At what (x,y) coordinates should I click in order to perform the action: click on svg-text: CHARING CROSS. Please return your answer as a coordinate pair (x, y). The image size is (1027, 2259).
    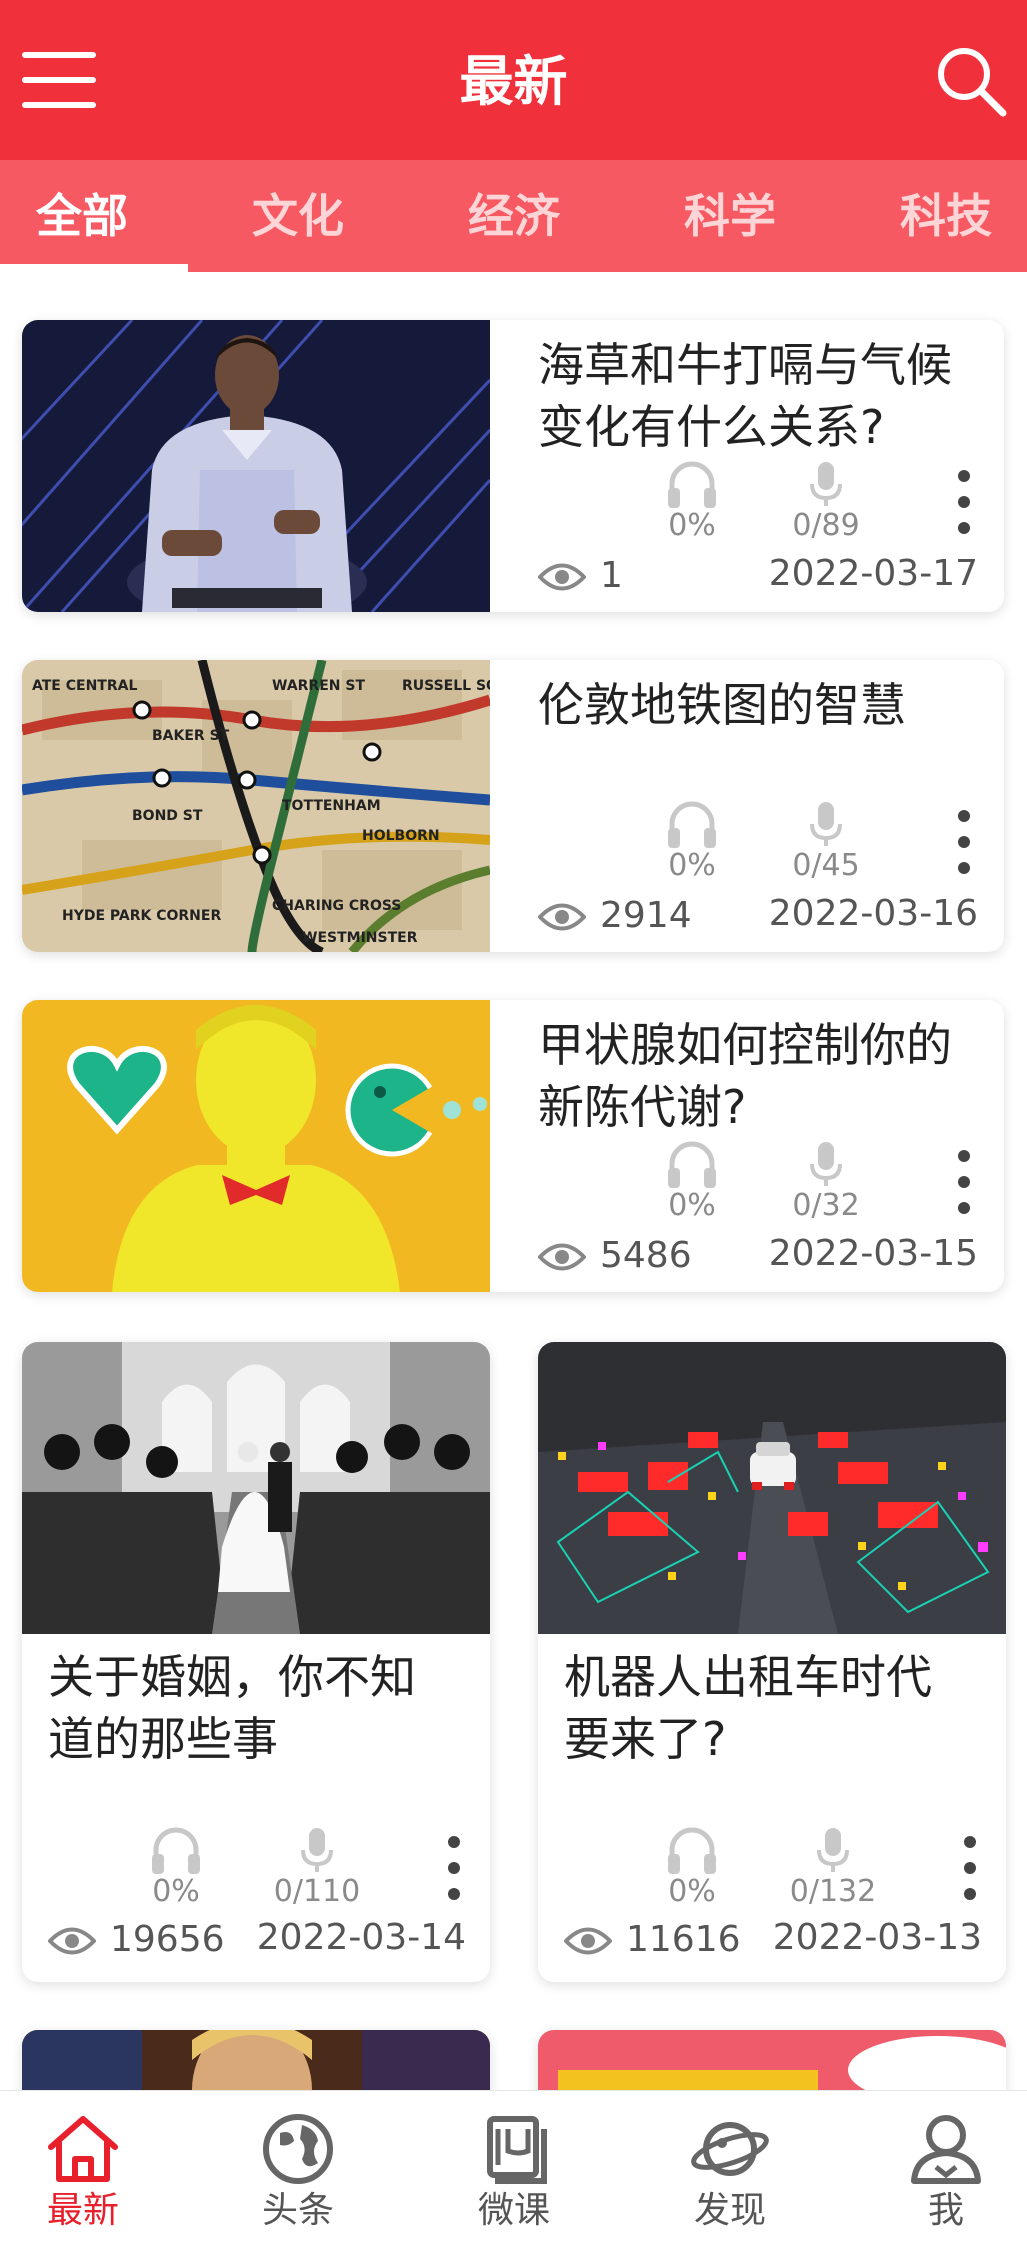
    Looking at the image, I should click on (336, 906).